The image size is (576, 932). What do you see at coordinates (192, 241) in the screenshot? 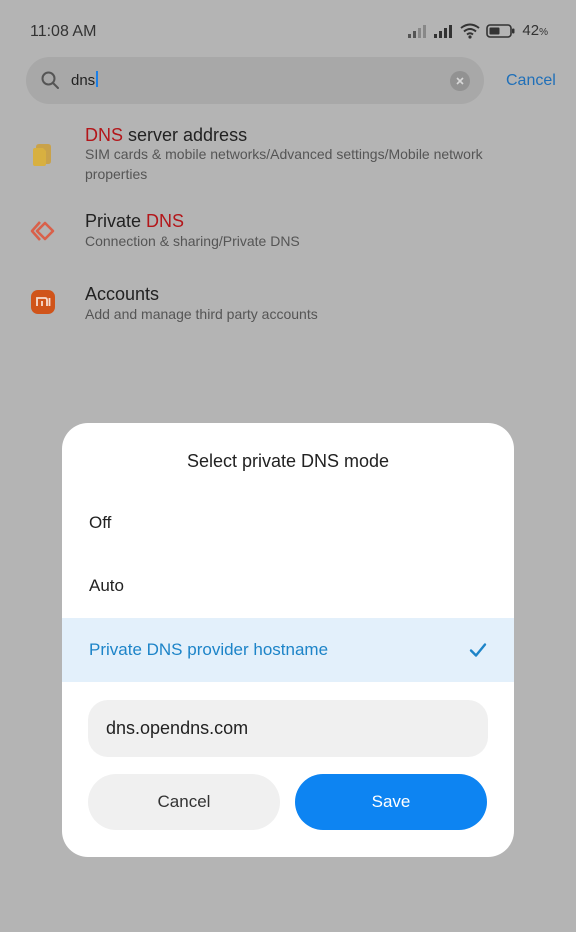
I see `result-subtitle: Connection & sharing/Private DNS` at bounding box center [192, 241].